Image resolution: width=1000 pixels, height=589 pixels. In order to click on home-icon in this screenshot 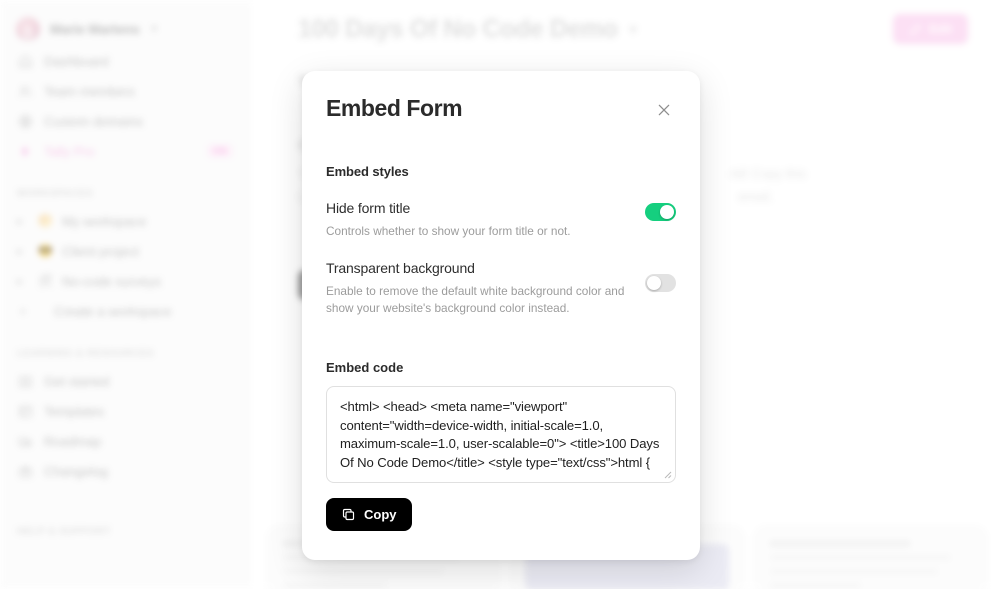, I will do `click(25, 61)`.